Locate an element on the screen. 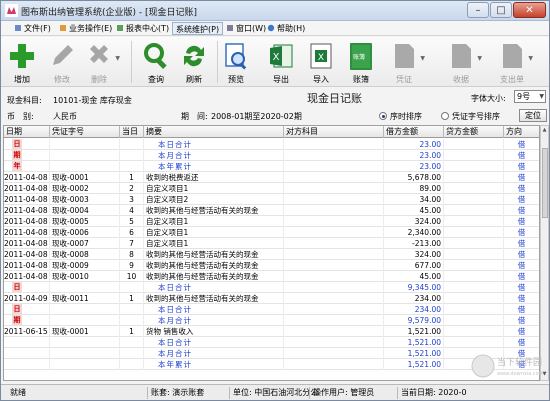 The image size is (550, 401). col-day-header: 当日 is located at coordinates (132, 132).